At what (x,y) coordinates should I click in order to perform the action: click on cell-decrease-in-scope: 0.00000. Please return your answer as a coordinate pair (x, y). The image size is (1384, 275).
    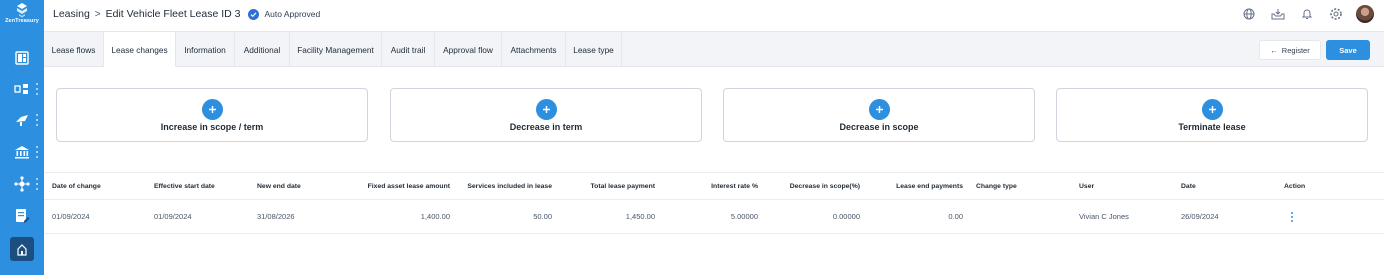
    Looking at the image, I should click on (846, 216).